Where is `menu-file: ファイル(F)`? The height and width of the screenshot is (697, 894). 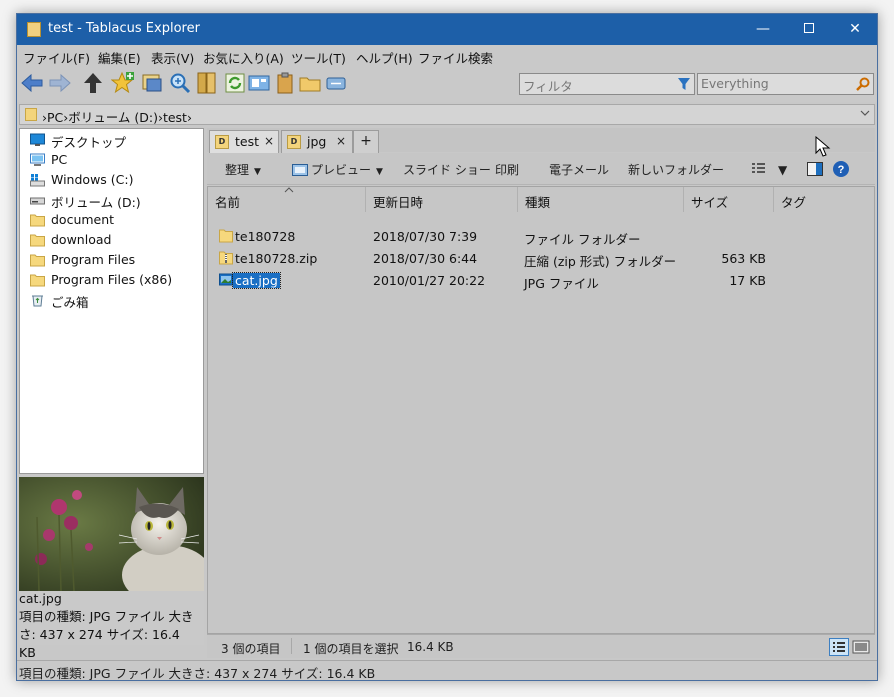 menu-file: ファイル(F) is located at coordinates (56, 57).